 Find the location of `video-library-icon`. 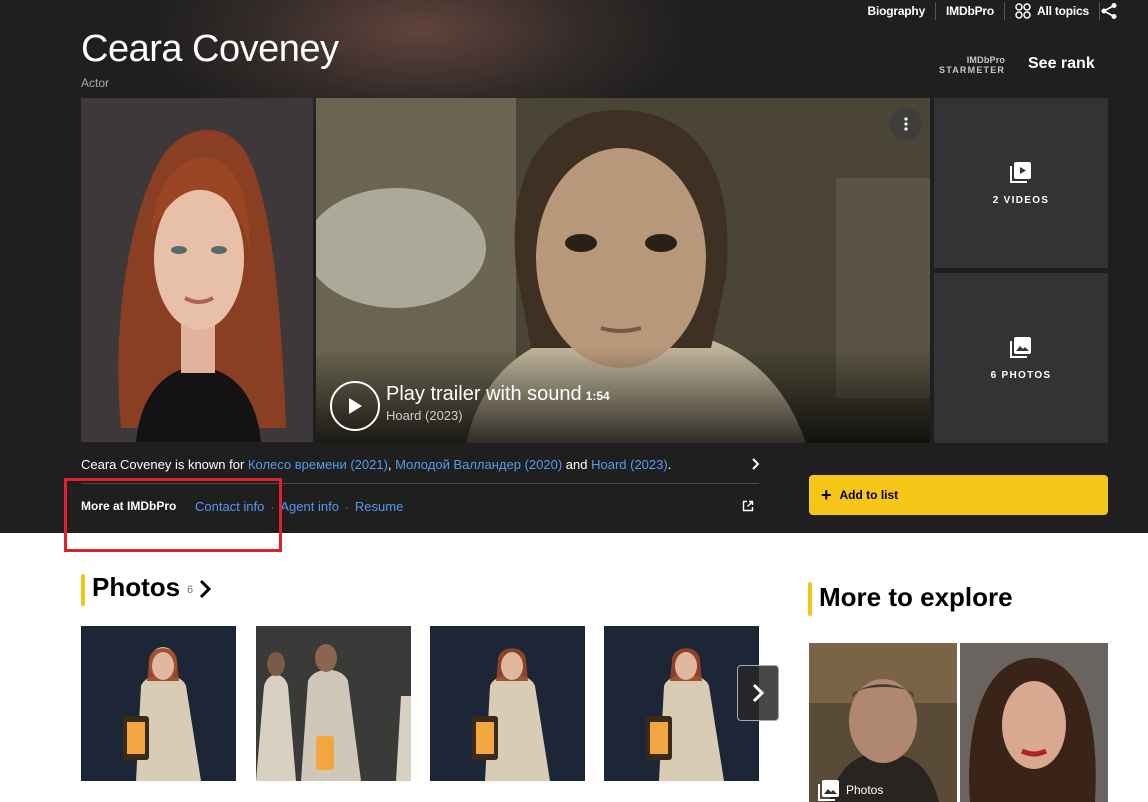

video-library-icon is located at coordinates (1020, 172).